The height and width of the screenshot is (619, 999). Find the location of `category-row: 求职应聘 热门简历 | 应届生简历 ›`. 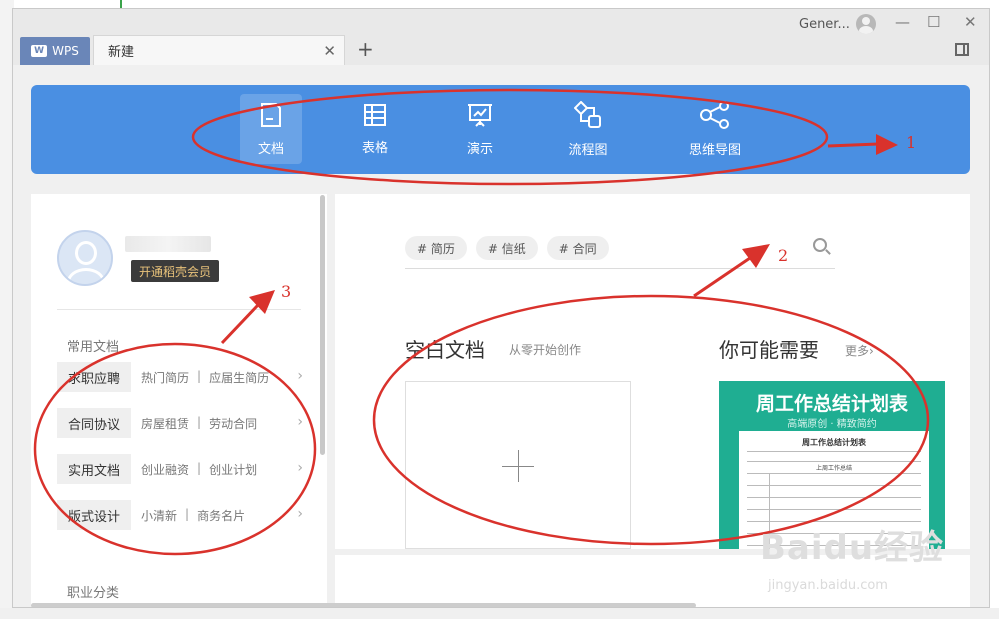

category-row: 求职应聘 热门简历 | 应届生简历 › is located at coordinates (180, 377).